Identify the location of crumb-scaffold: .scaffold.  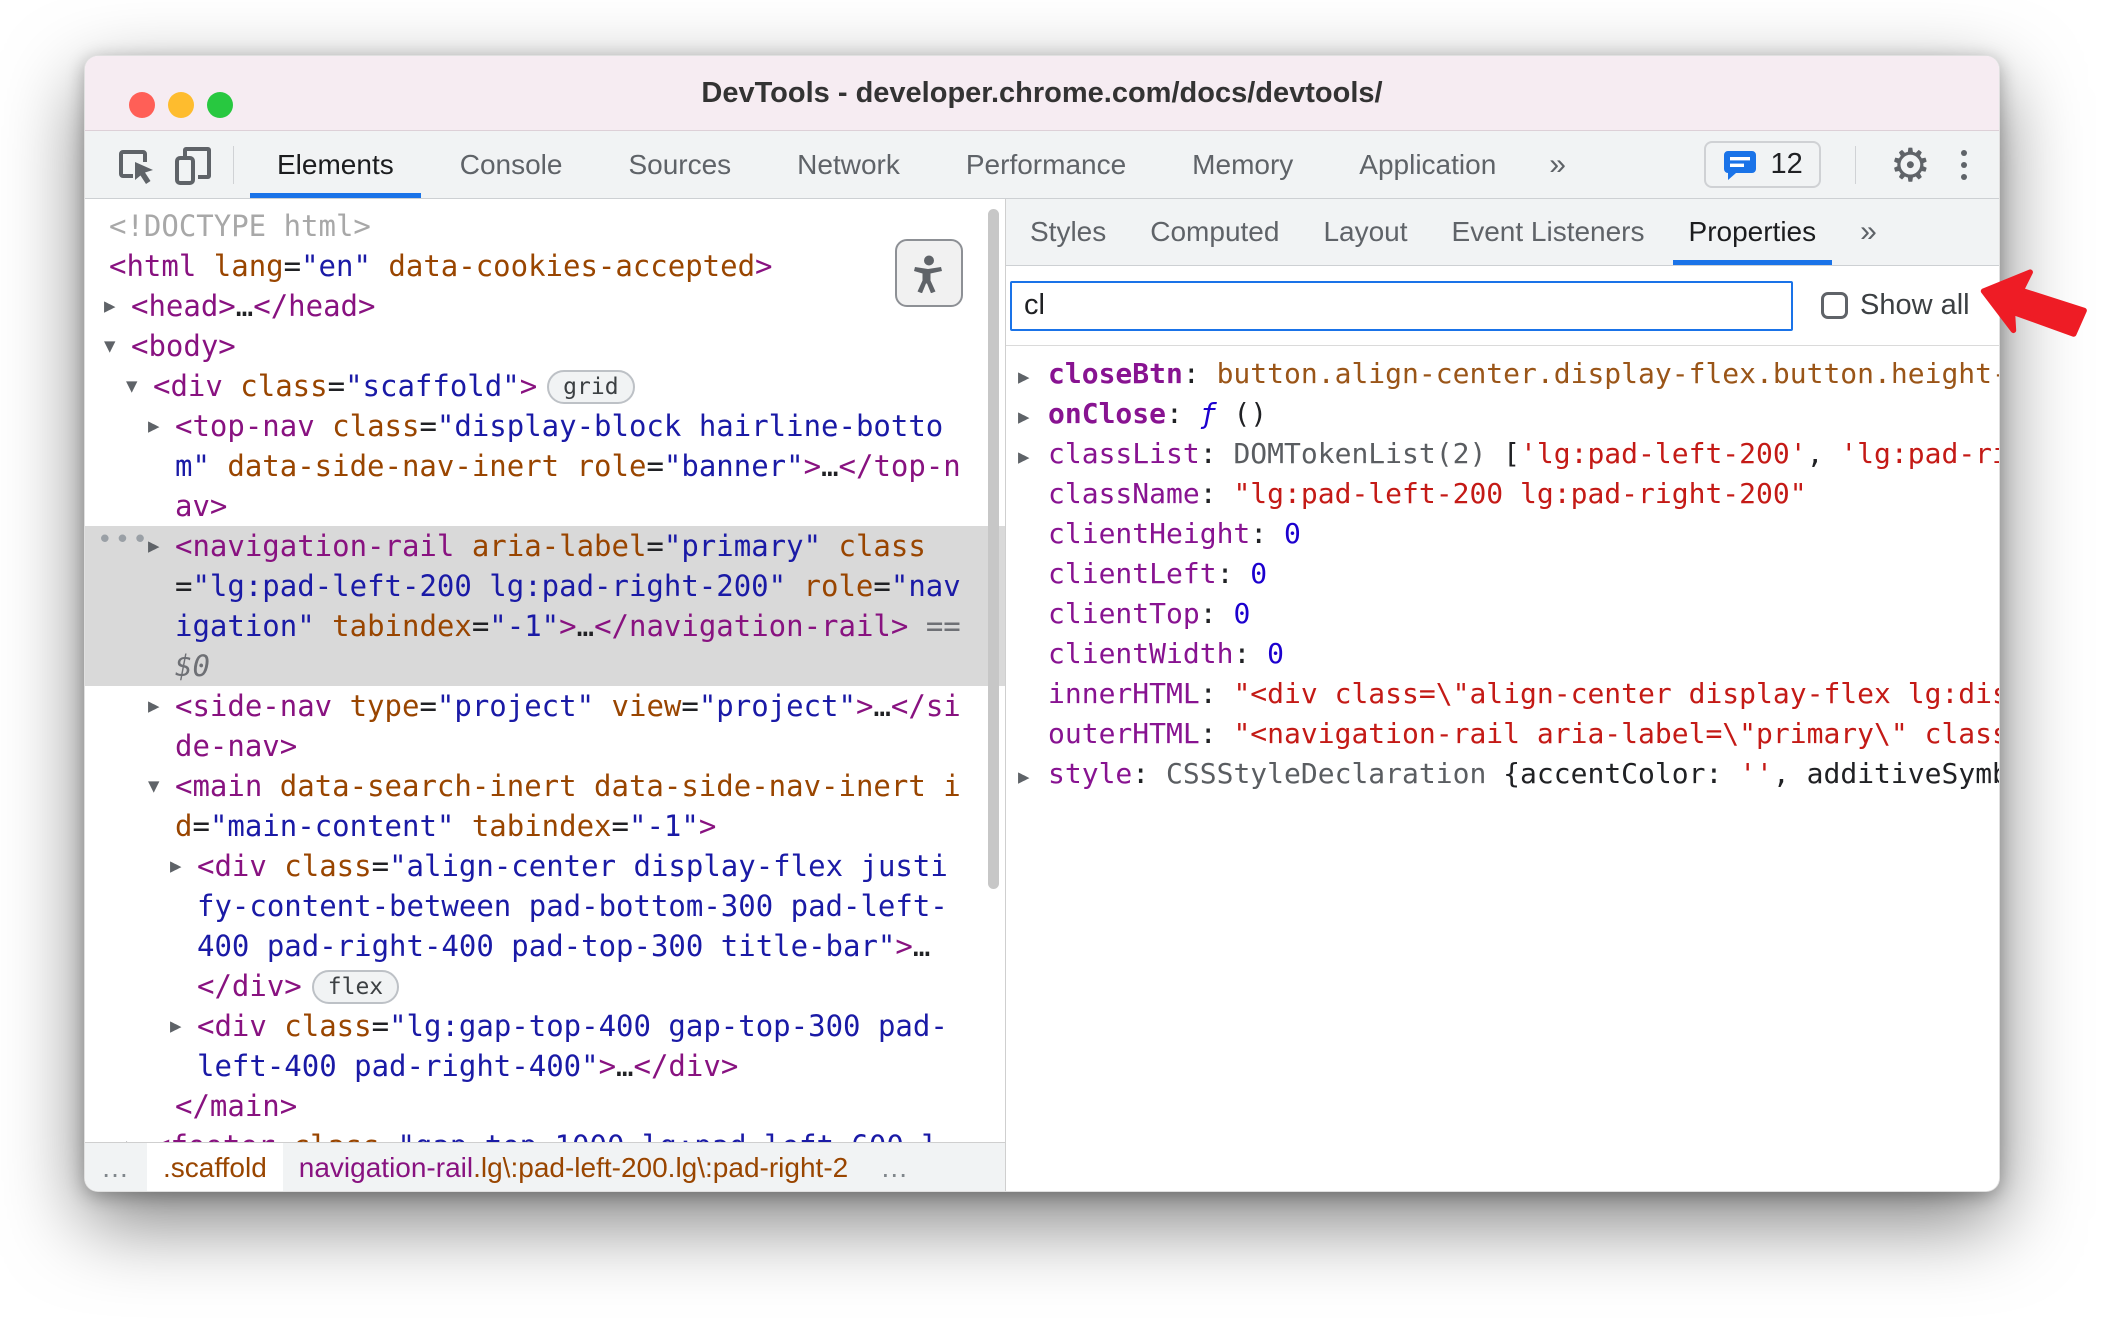
(215, 1167).